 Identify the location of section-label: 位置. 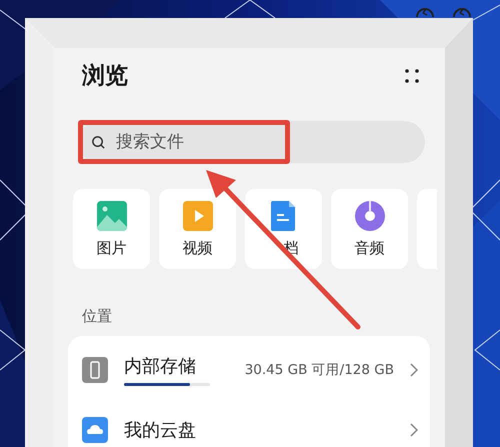
(97, 316).